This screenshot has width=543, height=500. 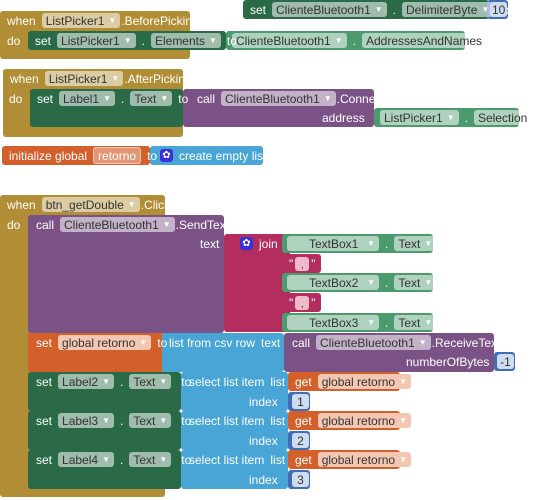 I want to click on component-dropdown: btn_getDouble ▼, so click(x=90, y=204).